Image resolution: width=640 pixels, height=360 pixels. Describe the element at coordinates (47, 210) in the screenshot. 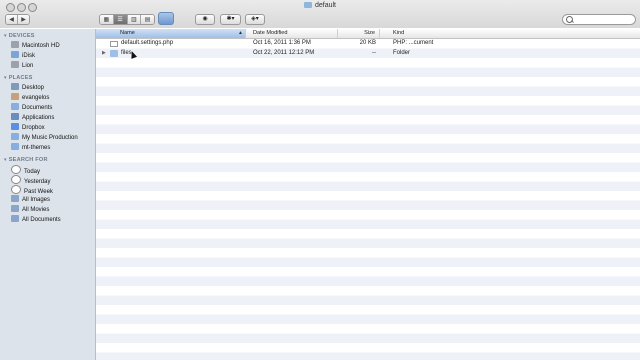

I see `sidebar-item-all-movies: All Movies` at that location.